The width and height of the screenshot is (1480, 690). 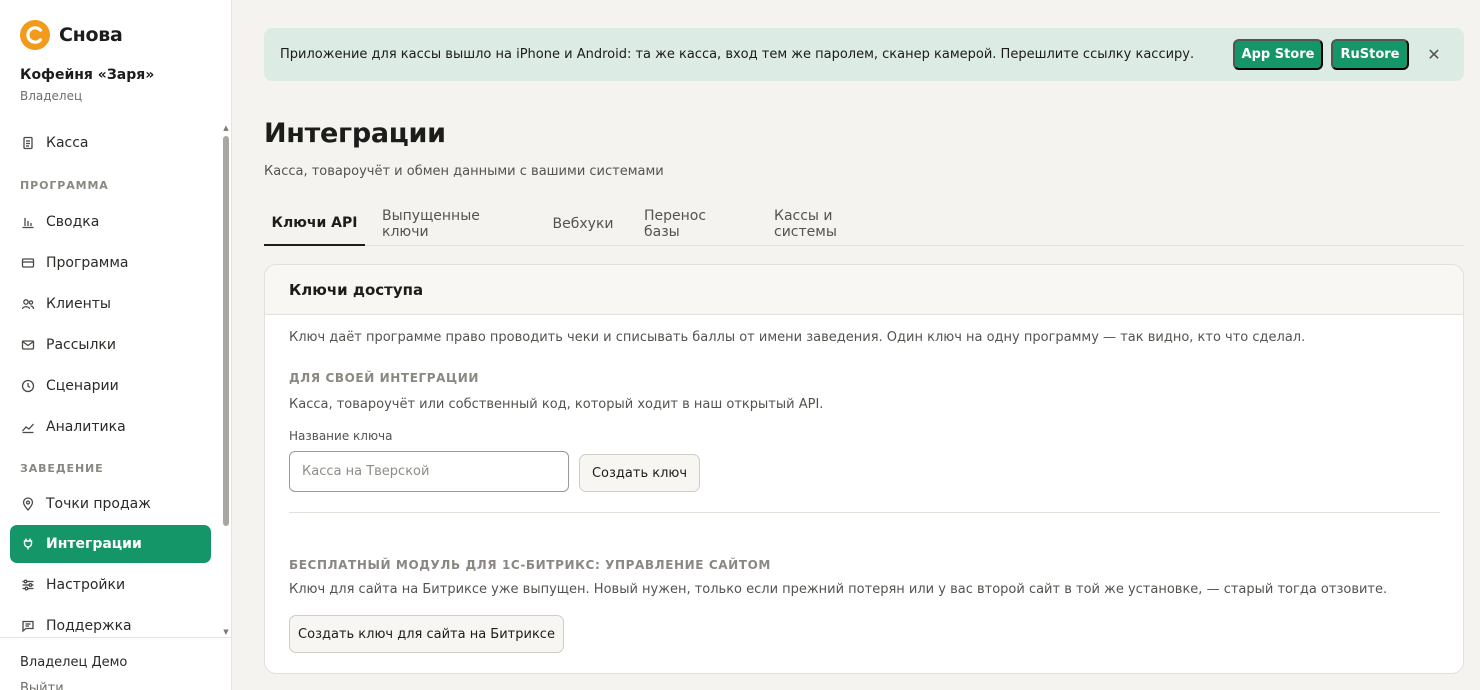 What do you see at coordinates (426, 634) in the screenshot?
I see `create-bitrix-key-button: Создать ключ для сайта на Битриксе` at bounding box center [426, 634].